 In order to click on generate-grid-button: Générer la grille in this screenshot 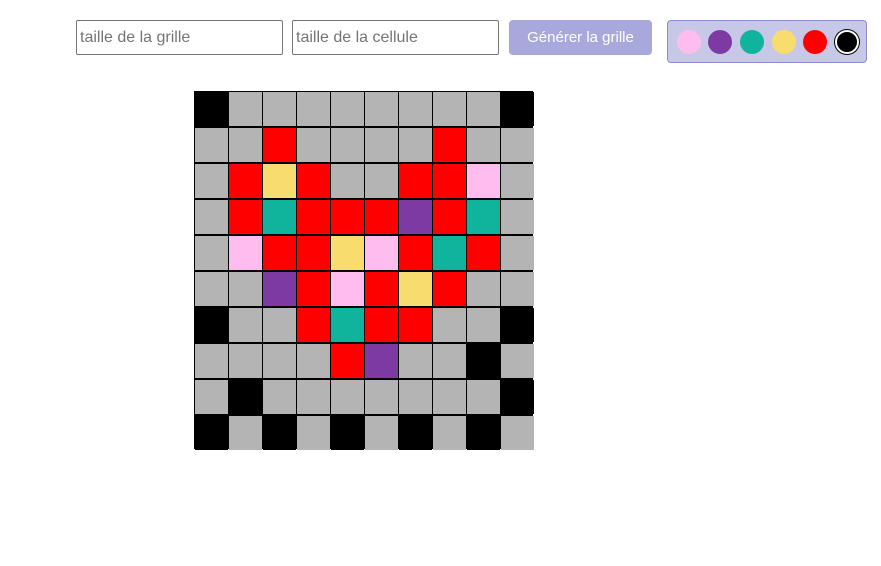, I will do `click(580, 37)`.